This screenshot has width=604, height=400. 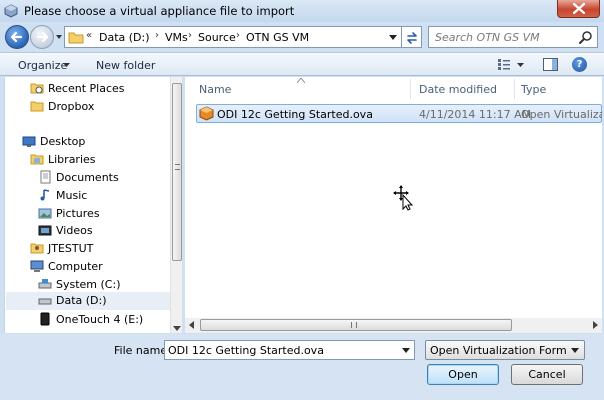 I want to click on file-name-label: File name:, so click(x=142, y=350).